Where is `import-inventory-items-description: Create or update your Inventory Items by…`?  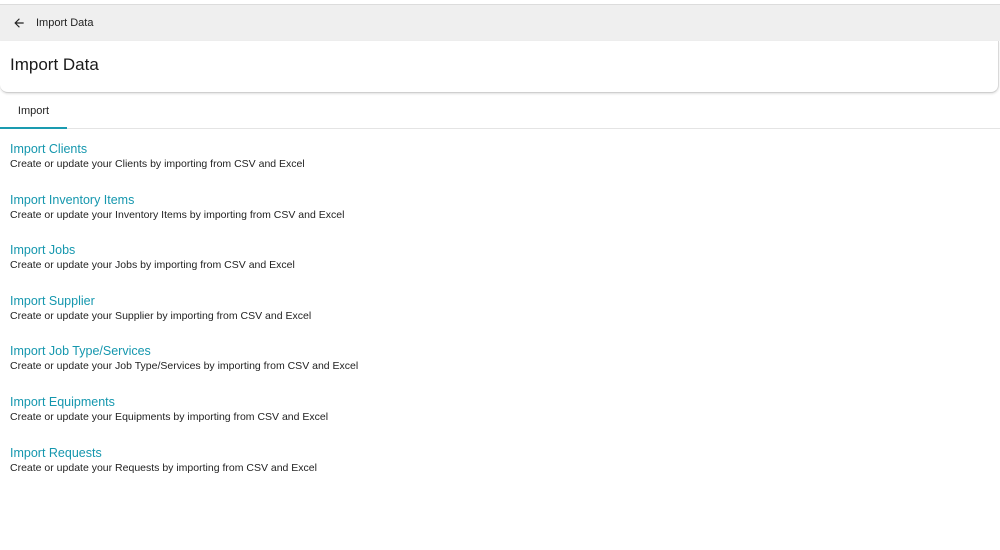 import-inventory-items-description: Create or update your Inventory Items by… is located at coordinates (177, 214).